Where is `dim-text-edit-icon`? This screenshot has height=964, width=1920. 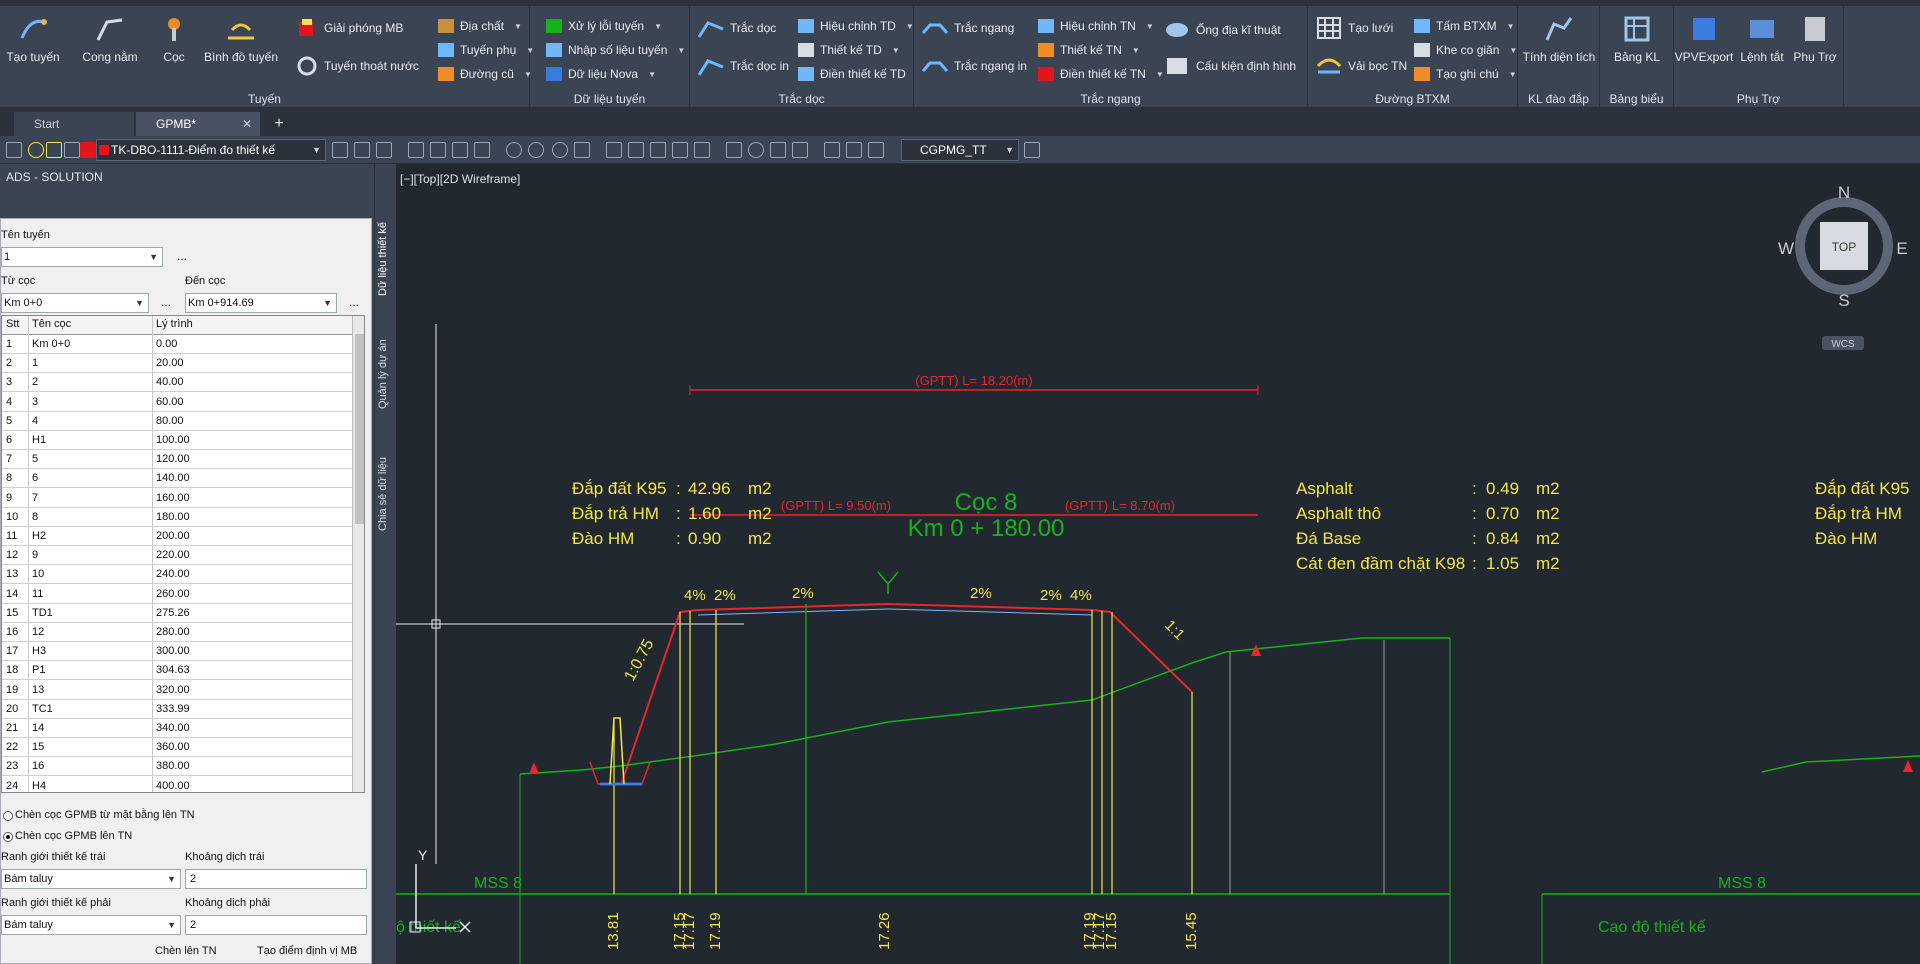 dim-text-edit-icon is located at coordinates (854, 150).